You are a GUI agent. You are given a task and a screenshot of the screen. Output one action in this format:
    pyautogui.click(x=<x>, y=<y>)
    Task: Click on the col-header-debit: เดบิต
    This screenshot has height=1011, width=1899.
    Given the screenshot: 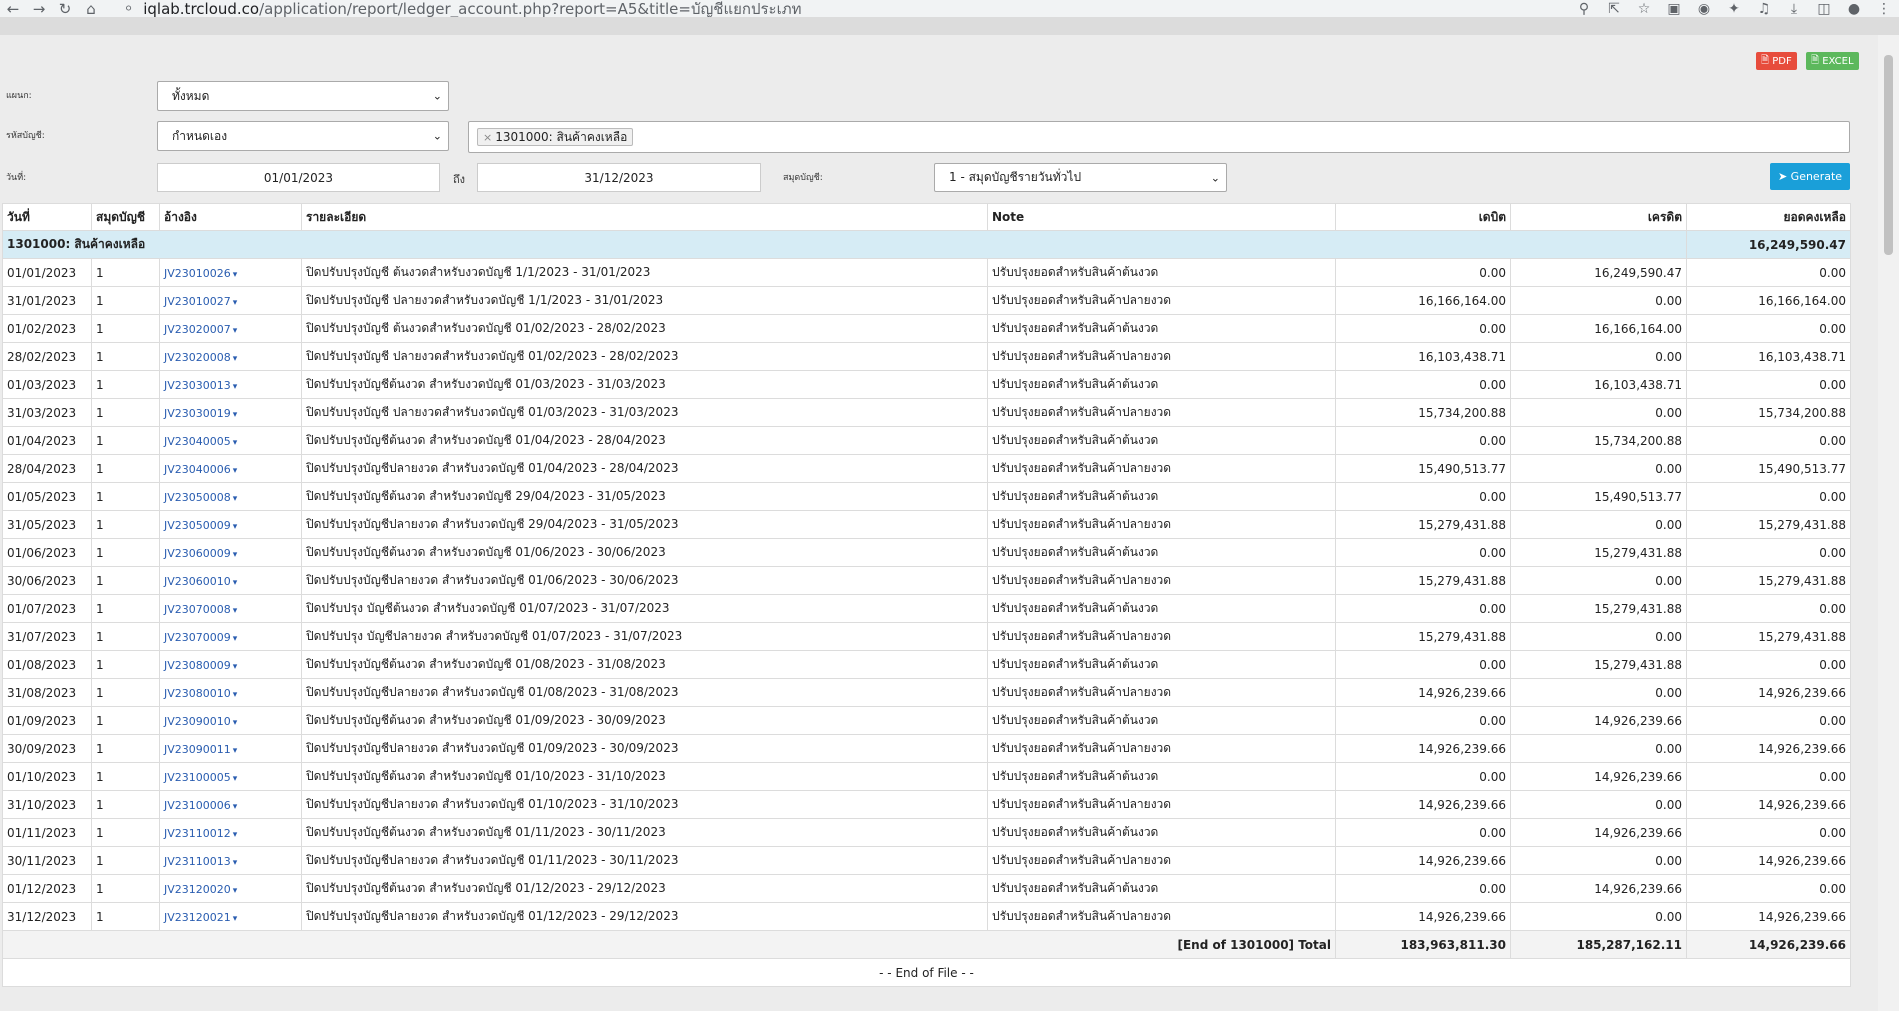 What is the action you would take?
    pyautogui.click(x=1423, y=217)
    